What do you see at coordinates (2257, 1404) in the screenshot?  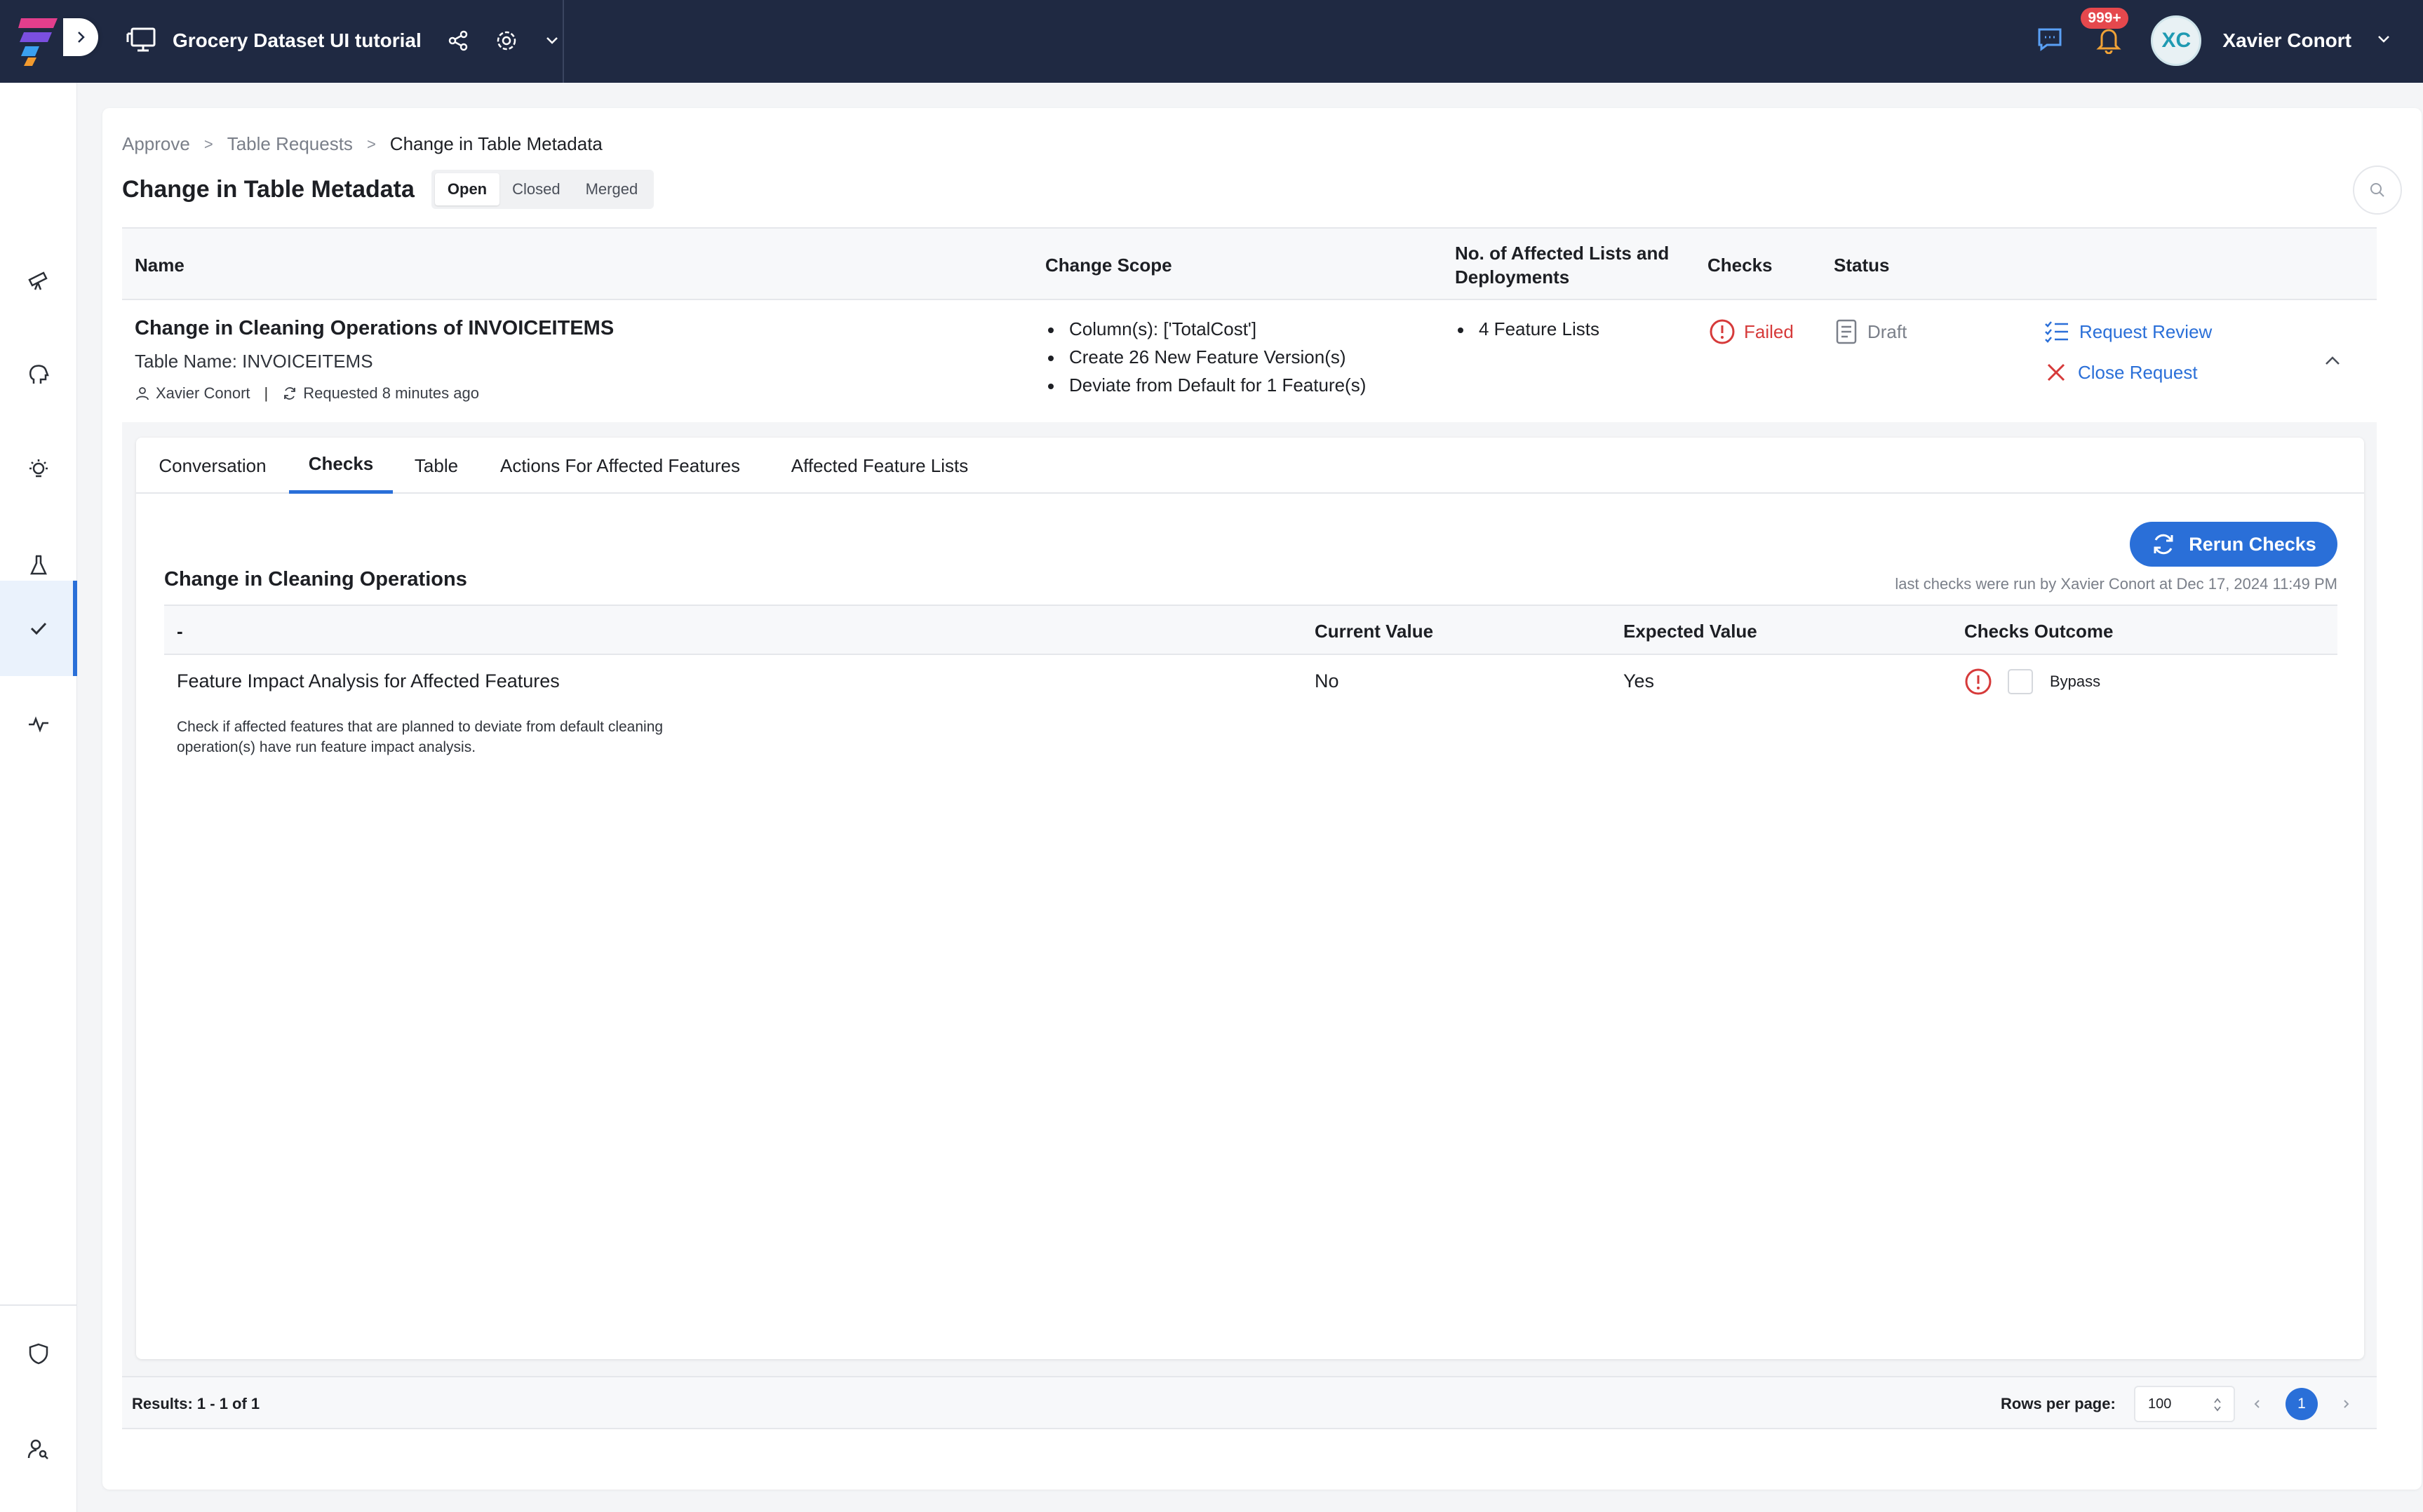 I see `chevron-left-icon` at bounding box center [2257, 1404].